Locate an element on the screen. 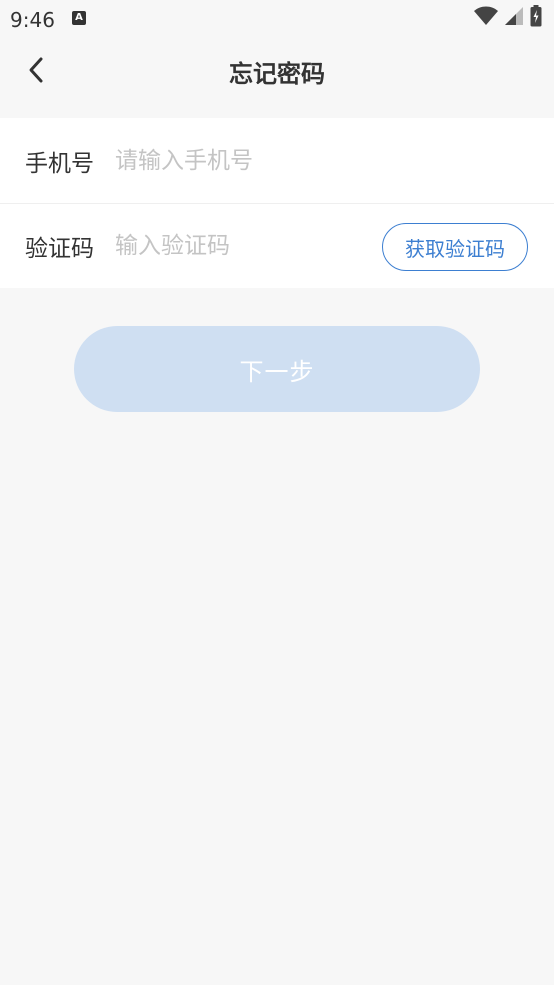 Image resolution: width=554 pixels, height=985 pixels. notification-app-icon: A is located at coordinates (79, 18).